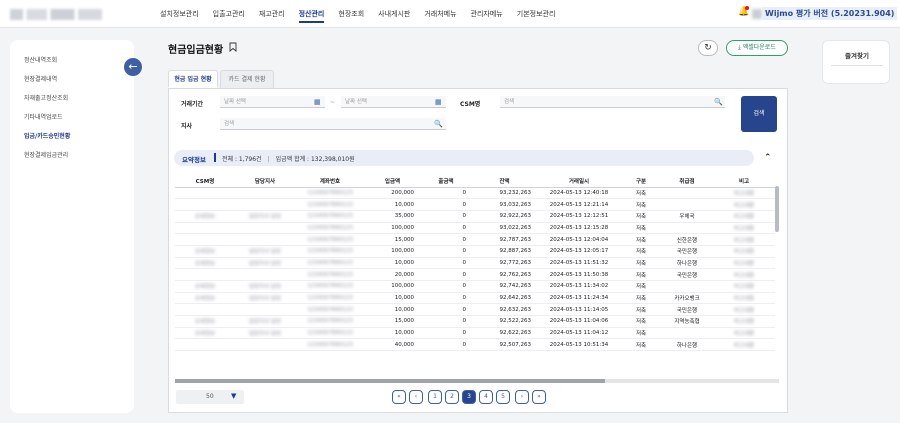 The width and height of the screenshot is (900, 423). What do you see at coordinates (579, 239) in the screenshot?
I see `table-cell-datetime: 2024-05-13 12:04:04` at bounding box center [579, 239].